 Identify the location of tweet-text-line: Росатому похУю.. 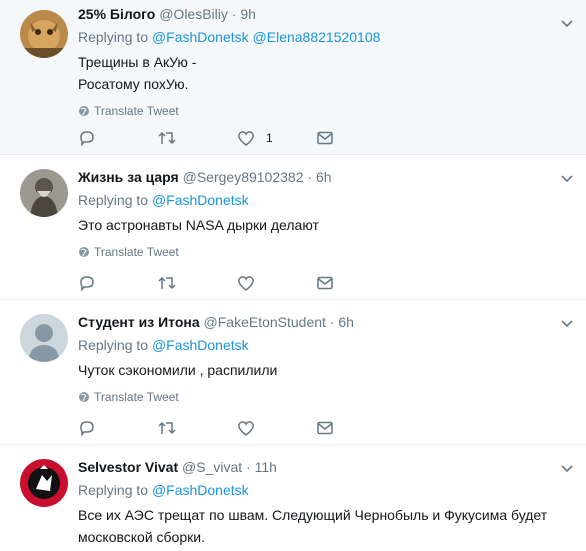
(133, 84).